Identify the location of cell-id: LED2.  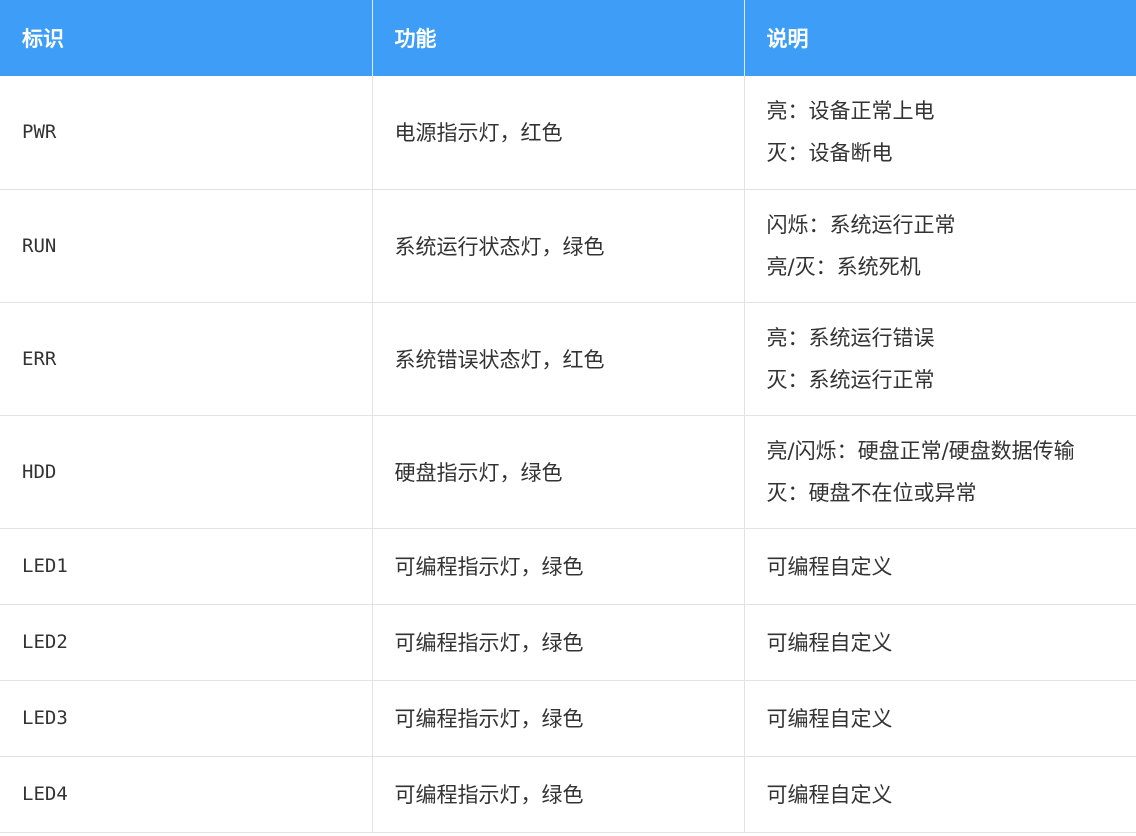
(186, 642).